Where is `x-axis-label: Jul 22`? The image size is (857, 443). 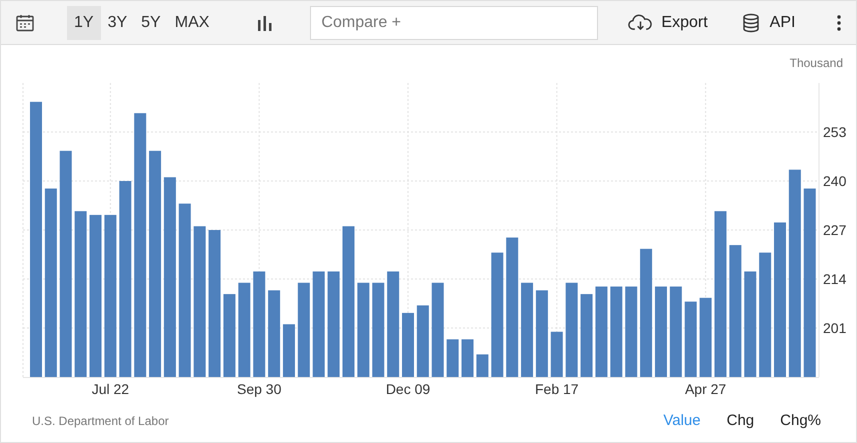
x-axis-label: Jul 22 is located at coordinates (111, 389).